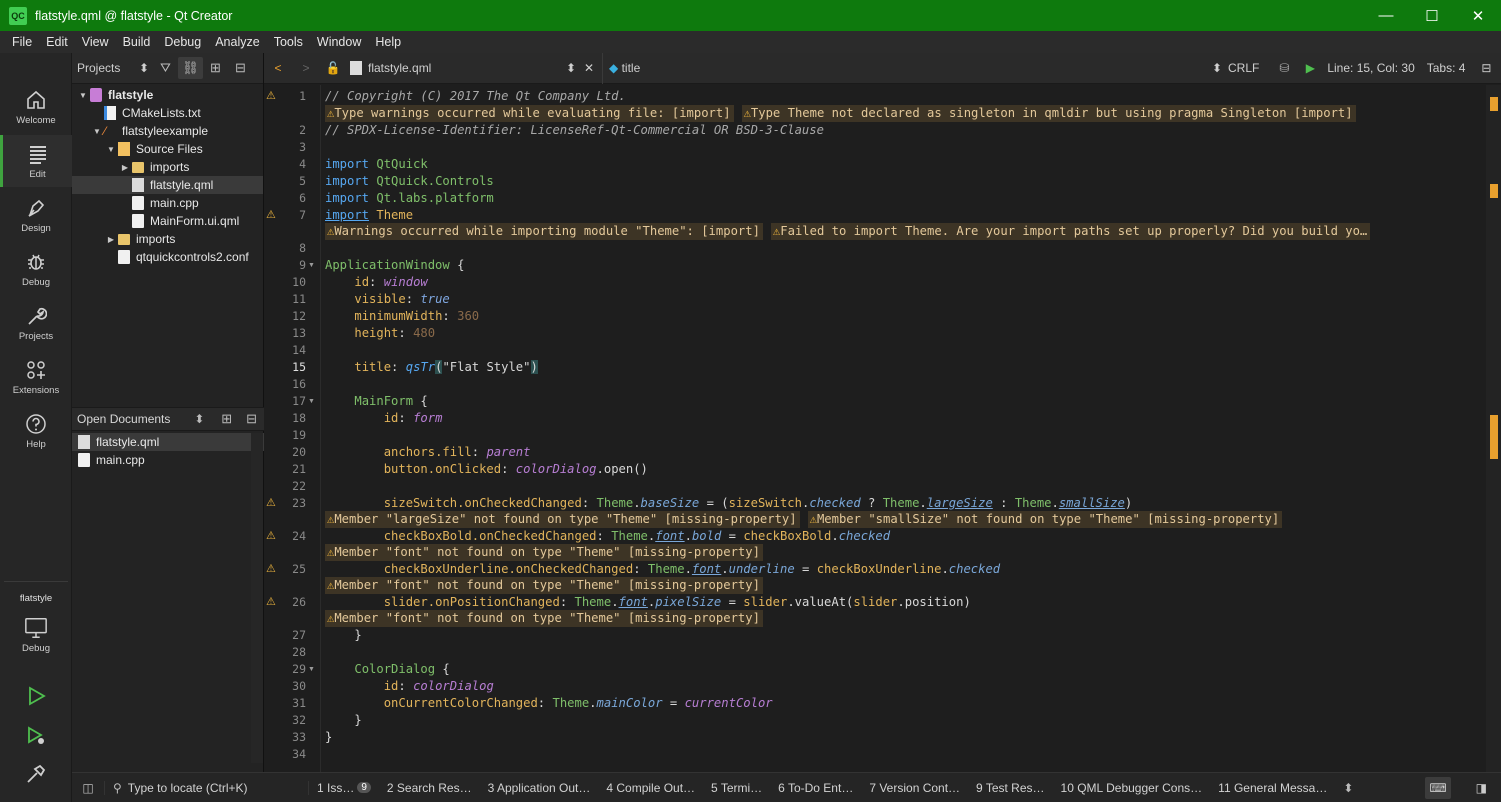 The width and height of the screenshot is (1501, 802). What do you see at coordinates (1446, 68) in the screenshot?
I see `tab-settings: Tabs: 4` at bounding box center [1446, 68].